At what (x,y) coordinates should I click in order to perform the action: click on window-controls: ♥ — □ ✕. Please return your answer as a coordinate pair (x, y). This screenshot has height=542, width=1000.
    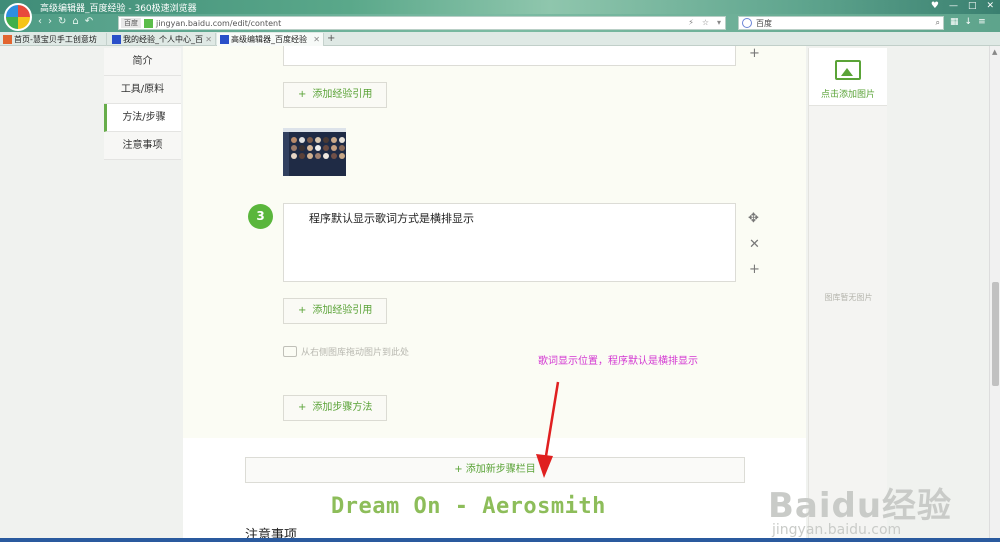
    Looking at the image, I should click on (962, 6).